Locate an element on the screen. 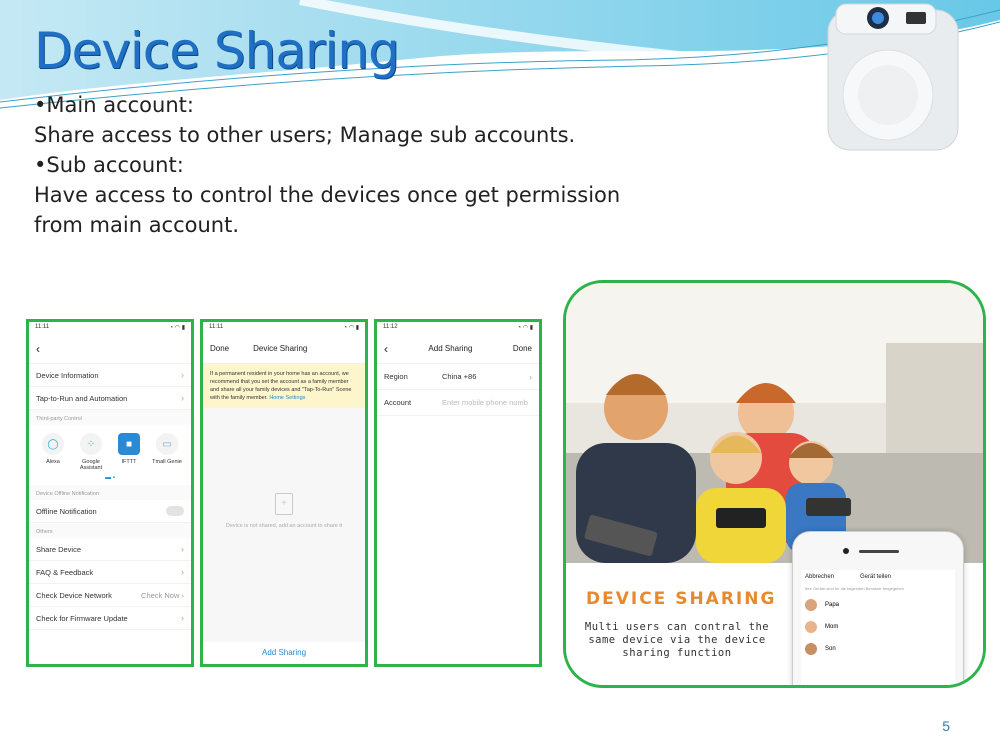 This screenshot has height=750, width=1000. contact-row: Papa is located at coordinates (878, 605).